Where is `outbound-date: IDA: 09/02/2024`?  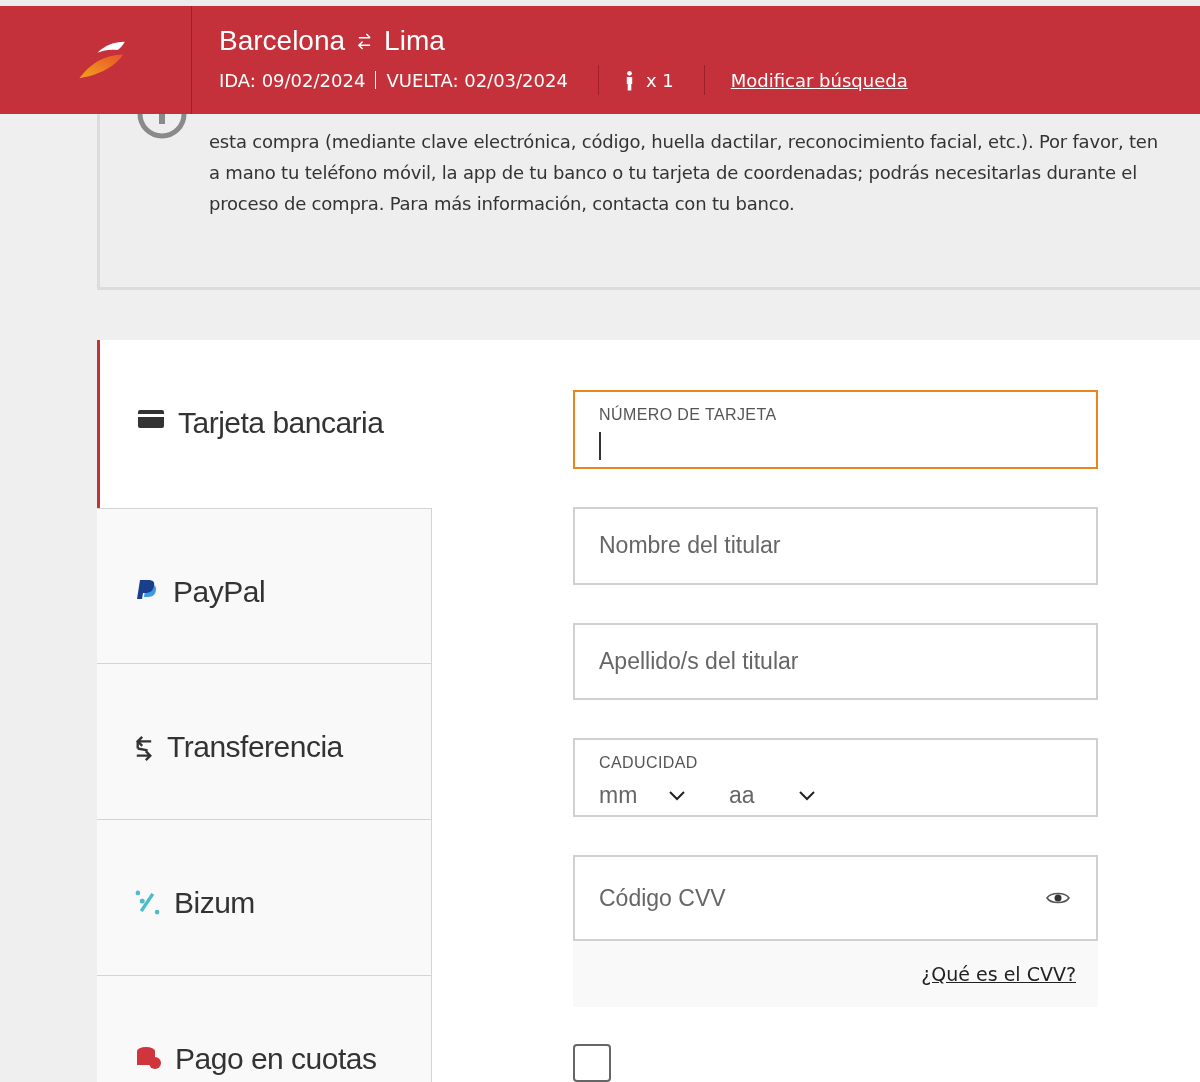
outbound-date: IDA: 09/02/2024 is located at coordinates (292, 80).